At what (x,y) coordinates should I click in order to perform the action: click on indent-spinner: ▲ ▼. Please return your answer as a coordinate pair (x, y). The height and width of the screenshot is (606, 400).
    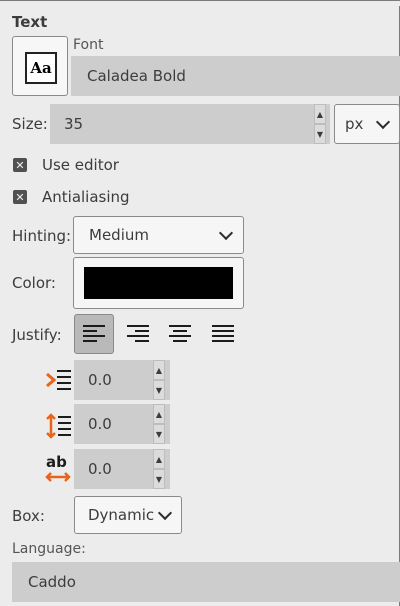
    Looking at the image, I should click on (160, 380).